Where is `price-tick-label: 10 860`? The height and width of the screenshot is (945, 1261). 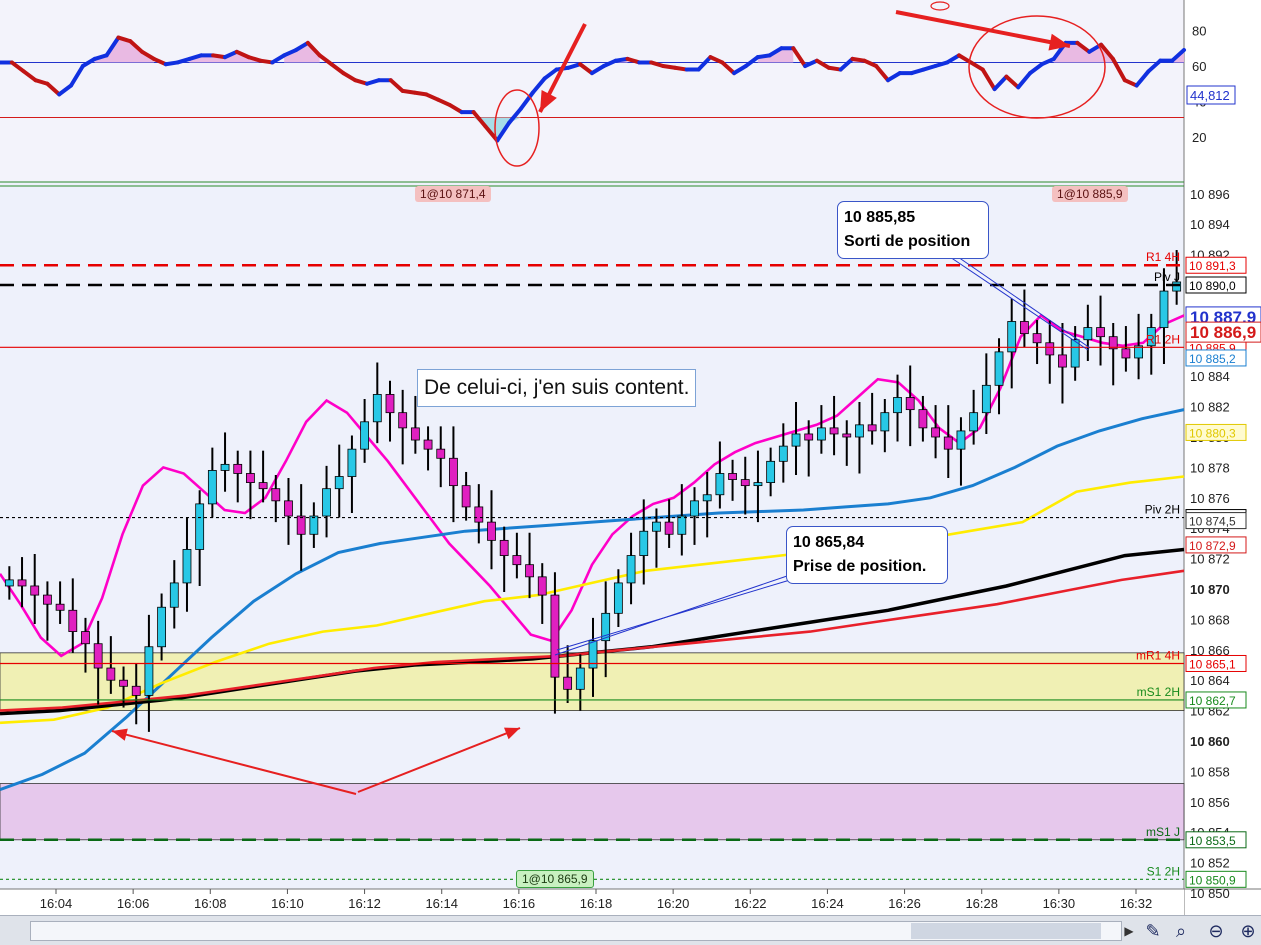 price-tick-label: 10 860 is located at coordinates (1210, 741).